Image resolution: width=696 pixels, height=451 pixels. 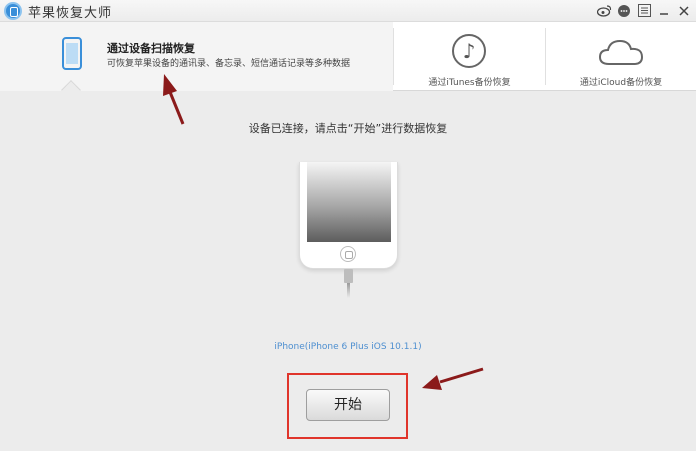 I want to click on tab-icloud-label: 通过iCloud备份恢复, so click(x=621, y=83).